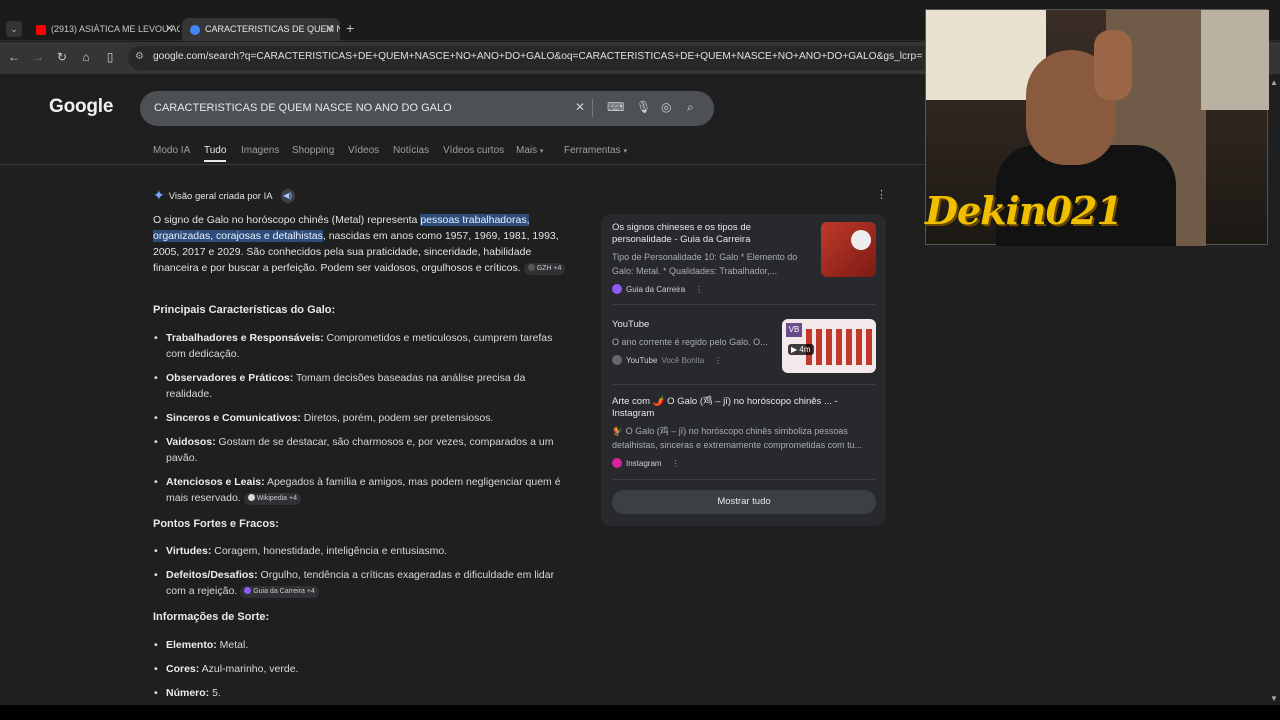 This screenshot has width=1280, height=720. I want to click on ai-overview-header: ✦ Visão geral criada por IA ◀), so click(224, 195).